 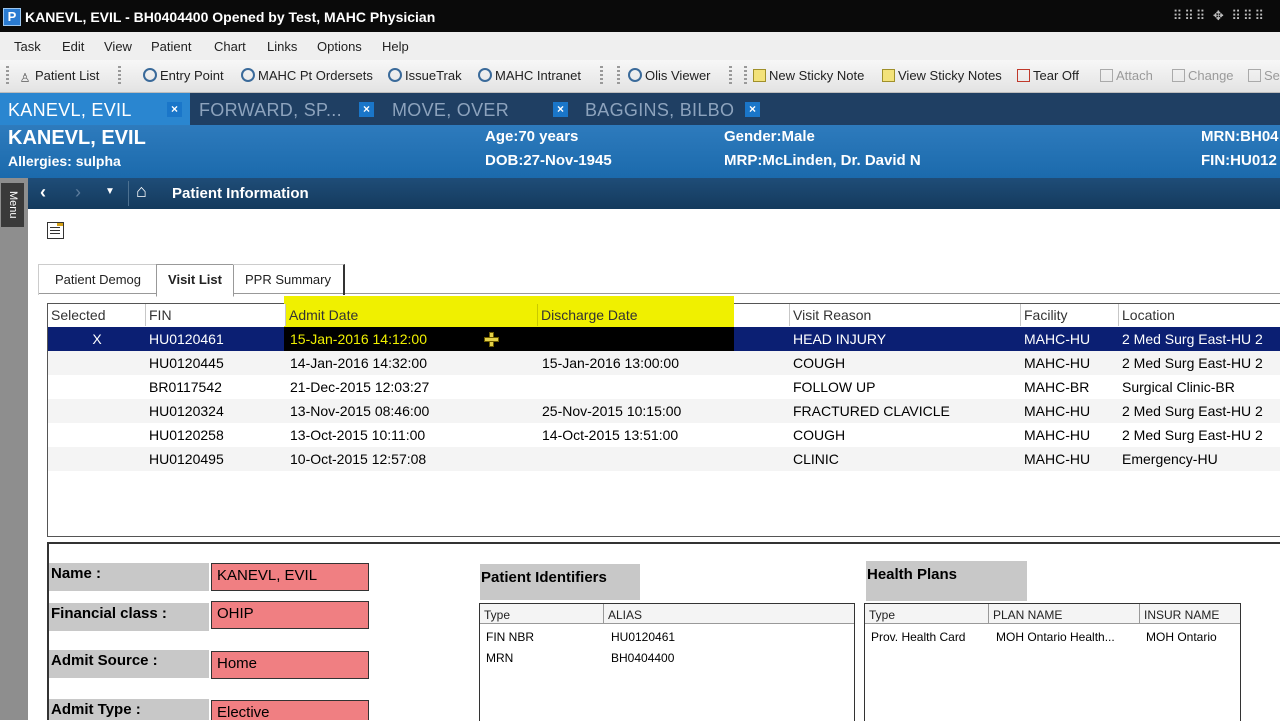 I want to click on col-selected: Selected, so click(x=97, y=315).